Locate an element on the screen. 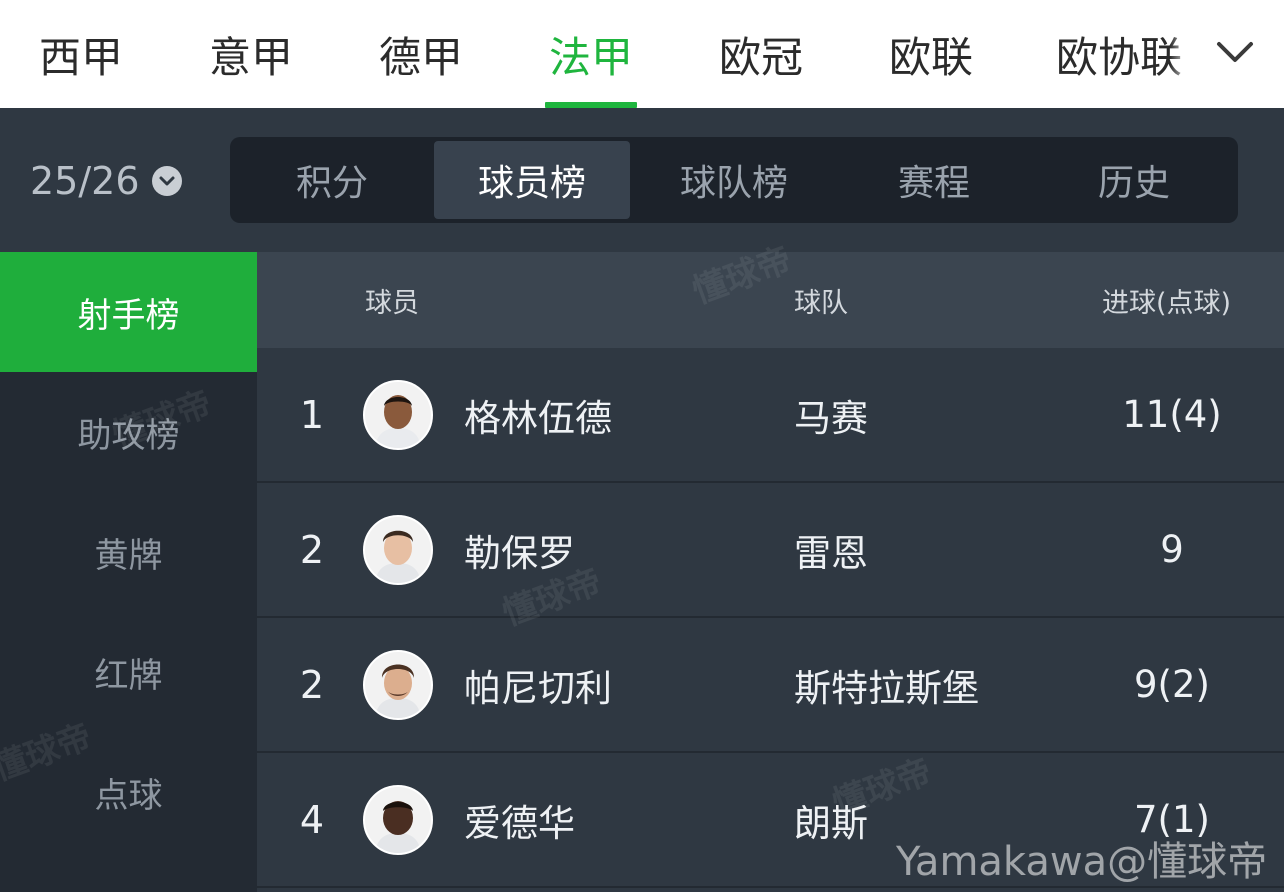  player-name: 格林伍德 is located at coordinates (538, 418).